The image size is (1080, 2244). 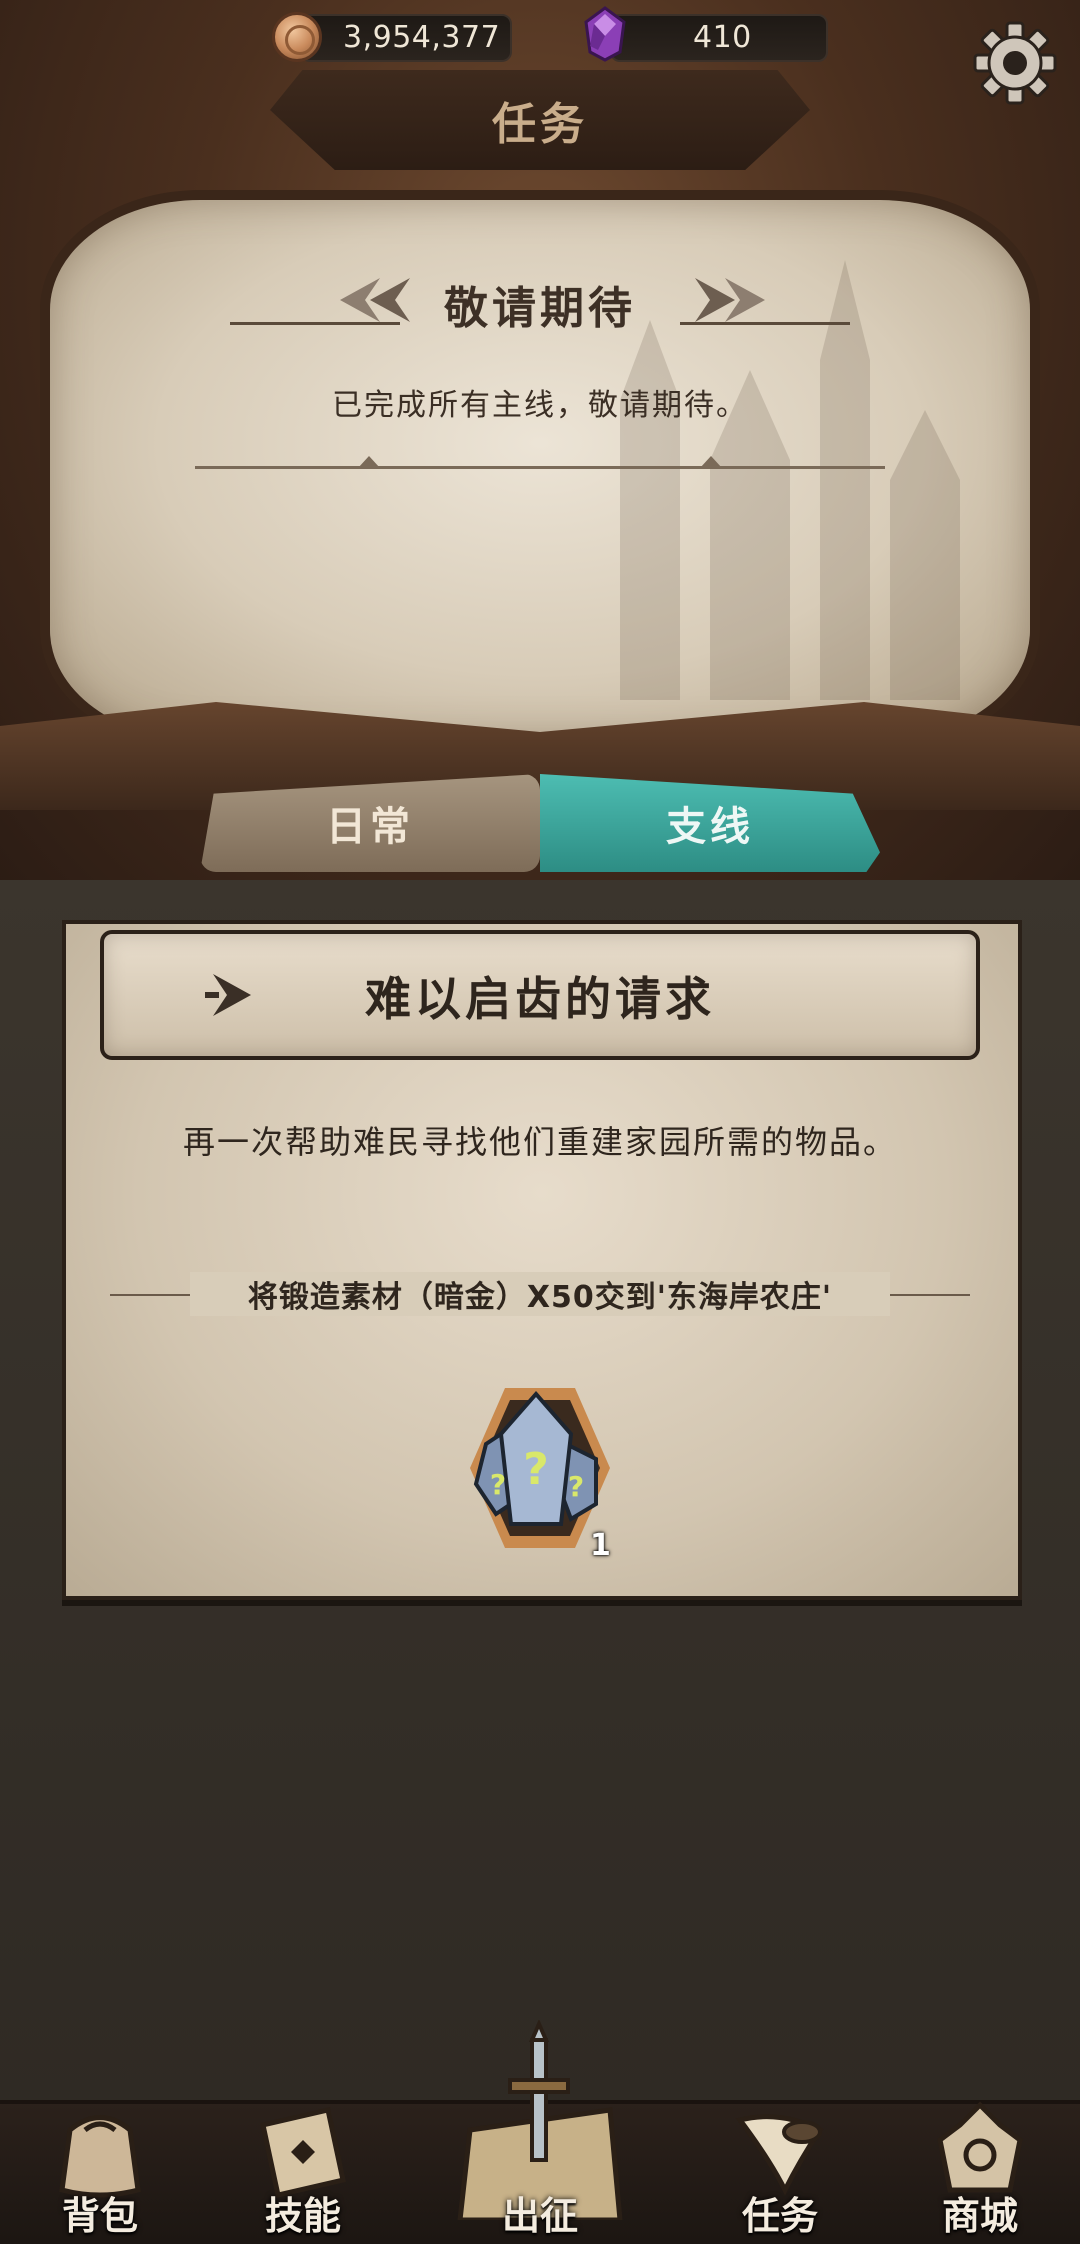 I want to click on coin-amount: 3,954,377, so click(x=422, y=37).